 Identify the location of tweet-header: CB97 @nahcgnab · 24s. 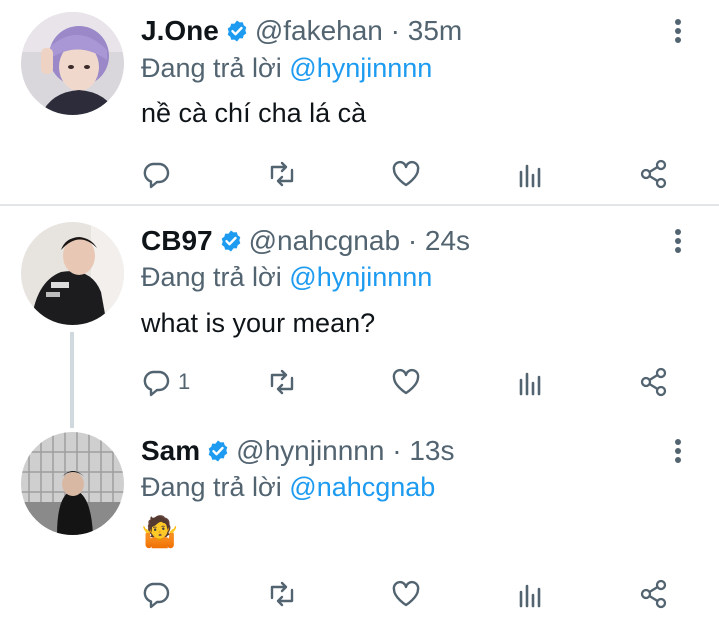
(305, 241).